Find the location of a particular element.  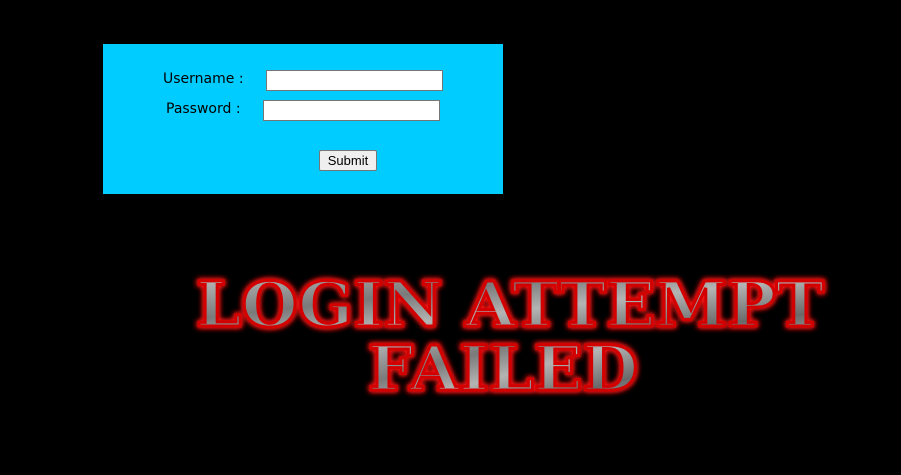

banner-line-2: FAILED is located at coordinates (503, 368).